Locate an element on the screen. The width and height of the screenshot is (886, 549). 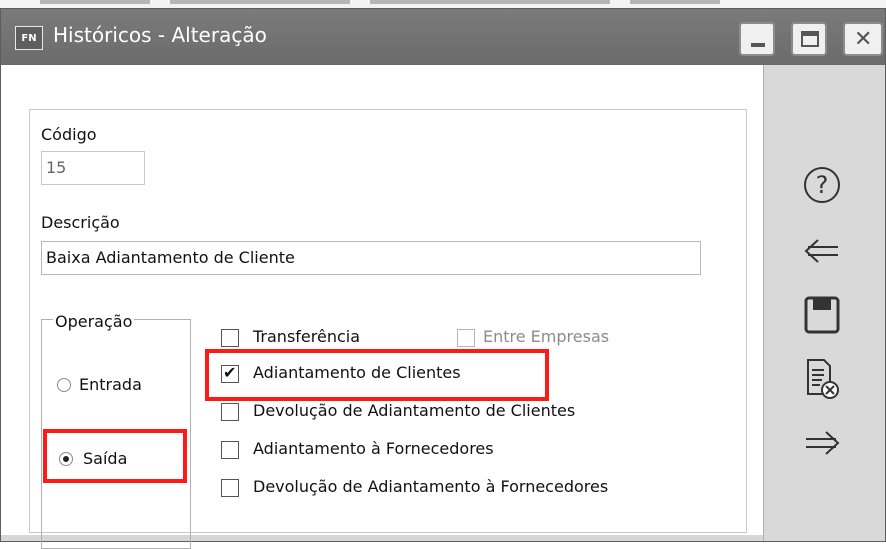
side-toolbar: ? is located at coordinates (824, 303).